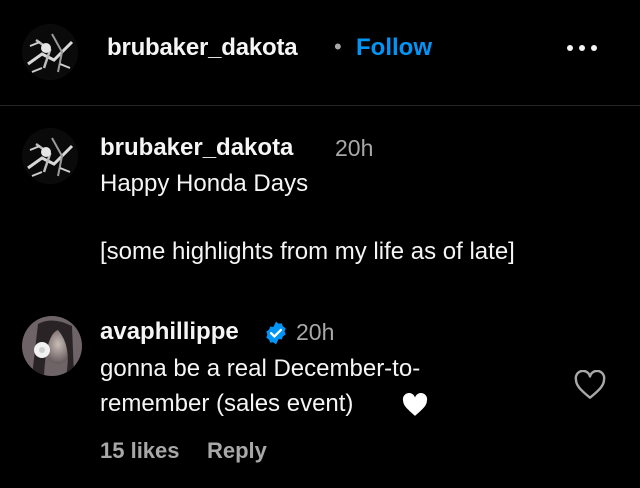 The width and height of the screenshot is (640, 488). I want to click on heart-outline-icon, so click(590, 384).